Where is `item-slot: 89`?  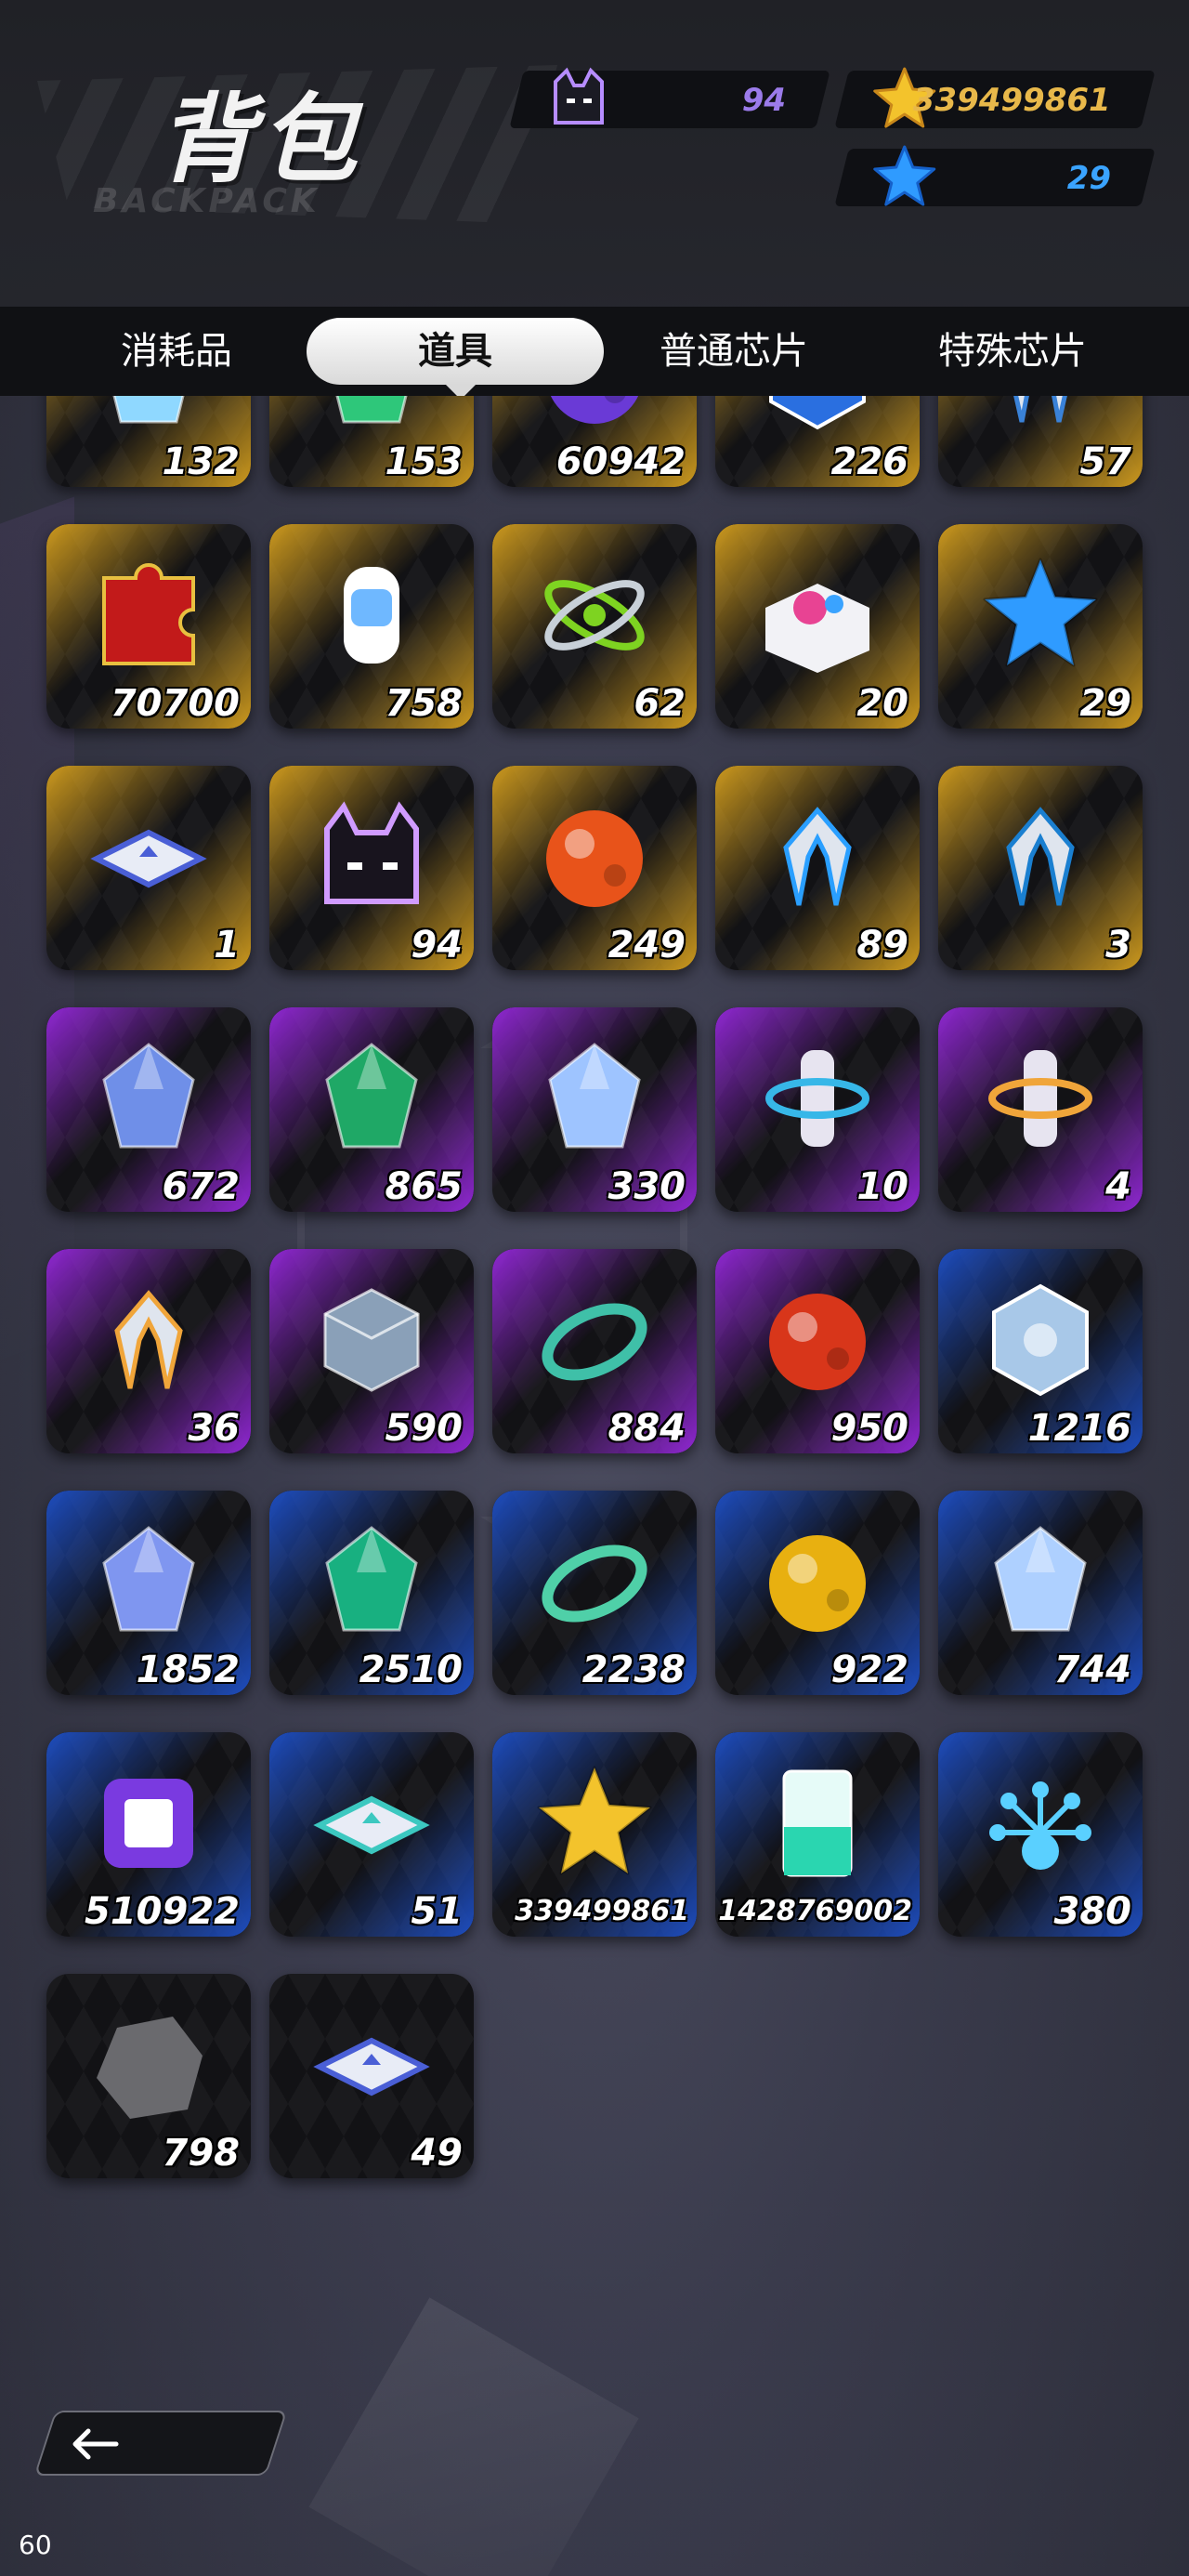 item-slot: 89 is located at coordinates (818, 868).